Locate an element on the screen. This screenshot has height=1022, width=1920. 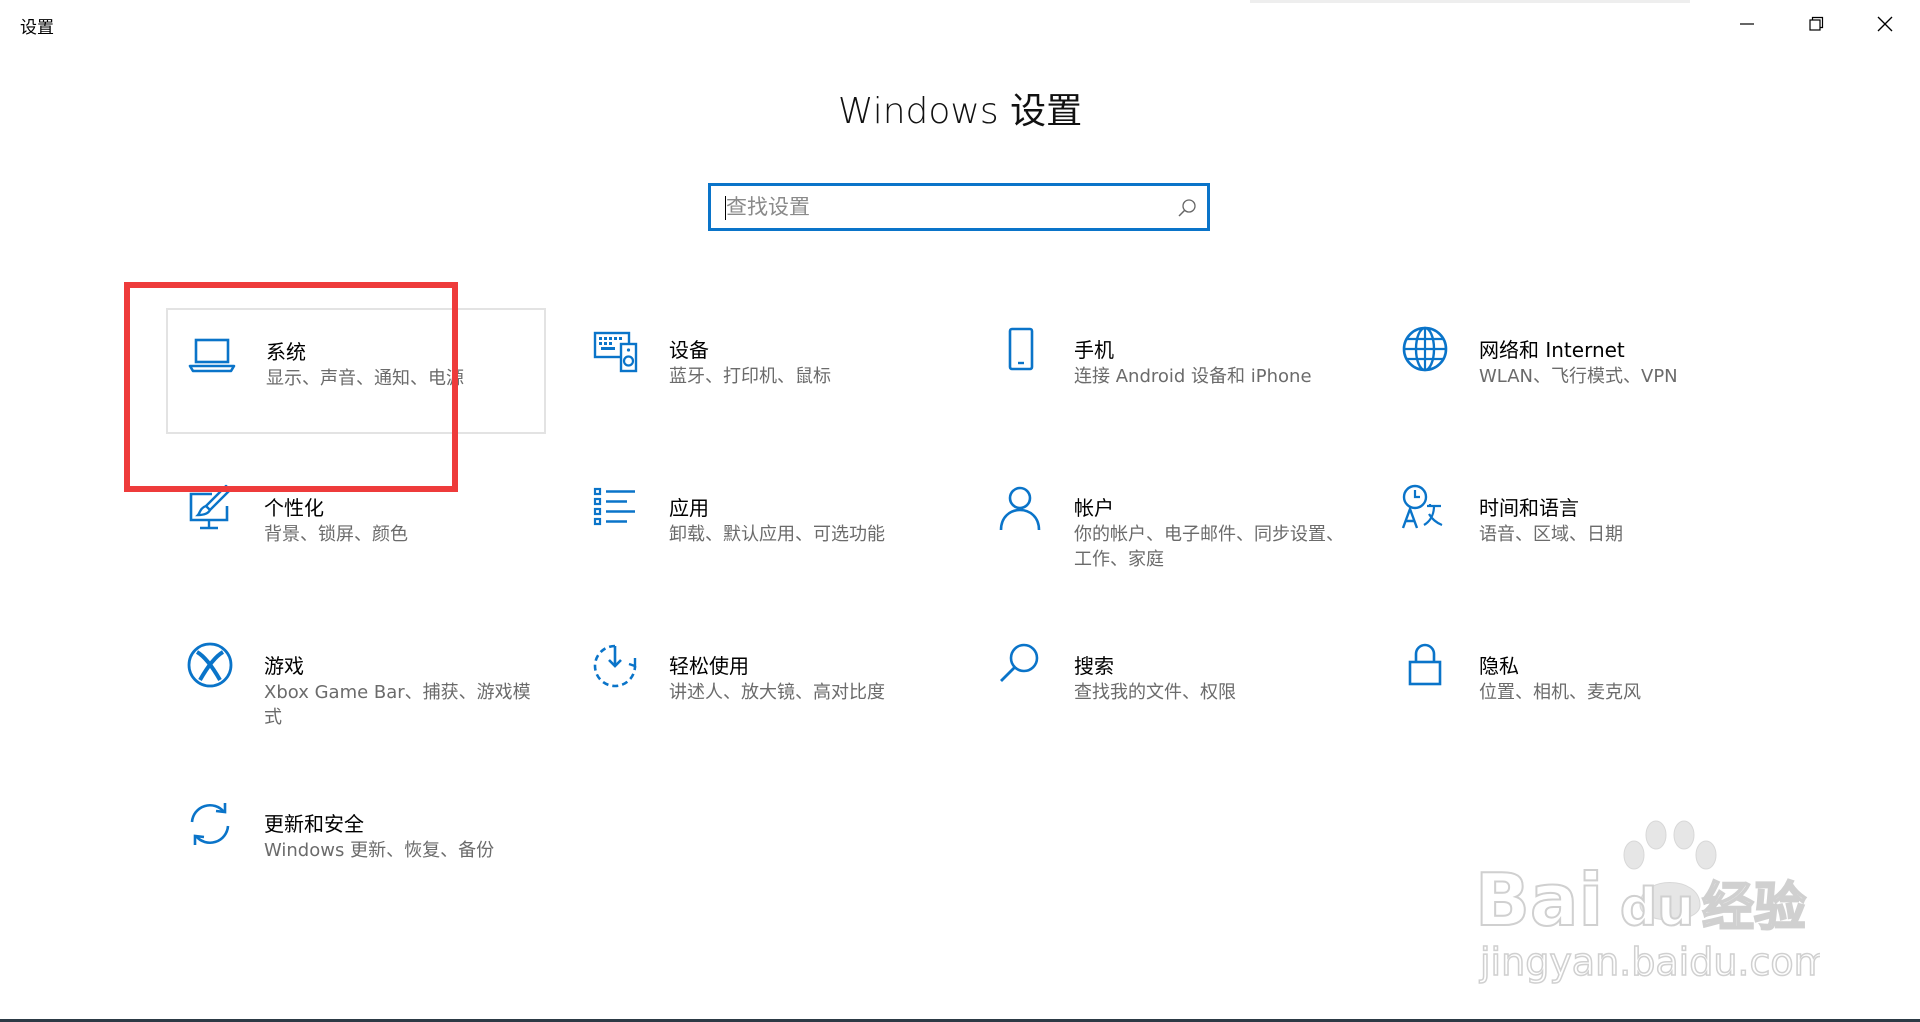
svg-text: jingyan.baidu.com is located at coordinates (1649, 962).